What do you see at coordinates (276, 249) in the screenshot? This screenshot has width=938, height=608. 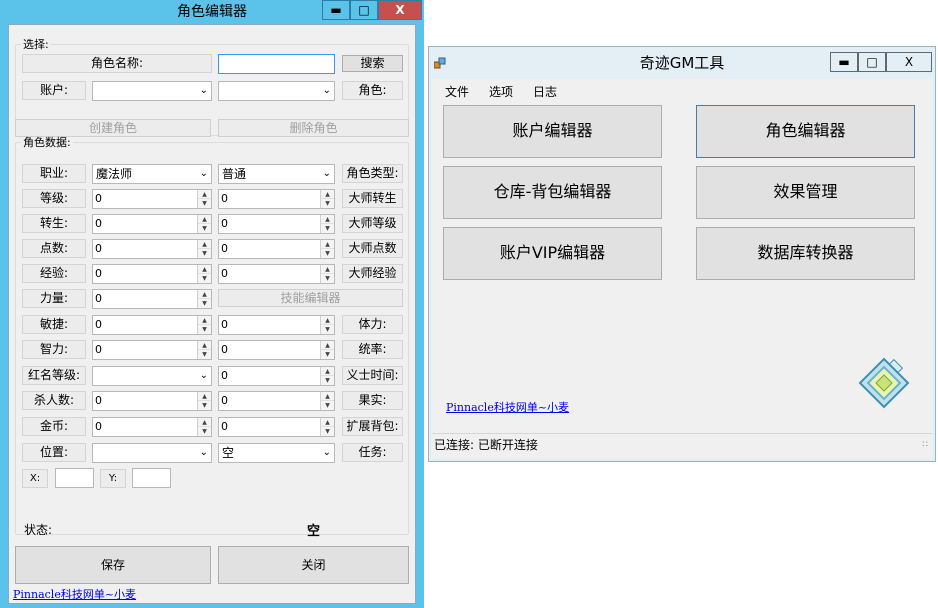 I see `master-points-spinner: 0 ▲ ▼` at bounding box center [276, 249].